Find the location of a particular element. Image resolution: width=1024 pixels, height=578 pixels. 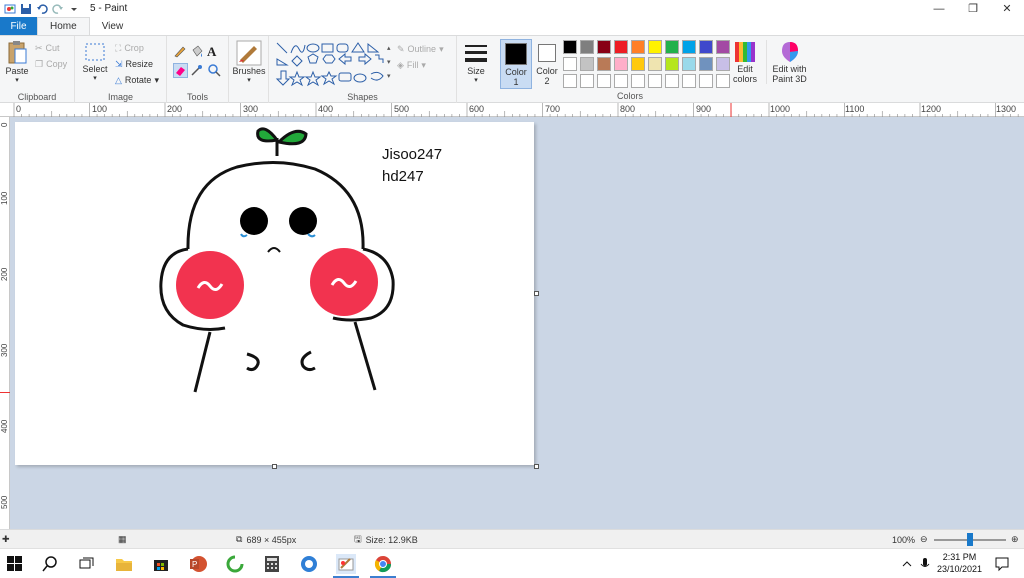

maximize-button: ❐ is located at coordinates (973, 8).